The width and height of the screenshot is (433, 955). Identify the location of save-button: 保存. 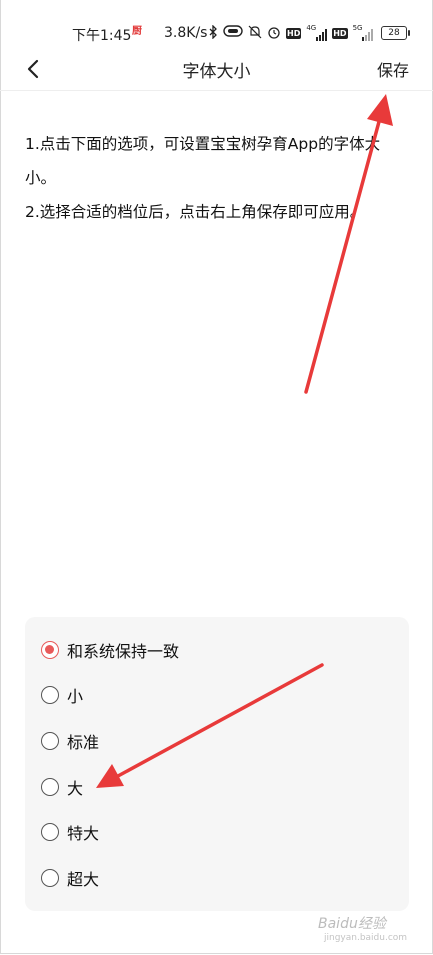
(393, 69).